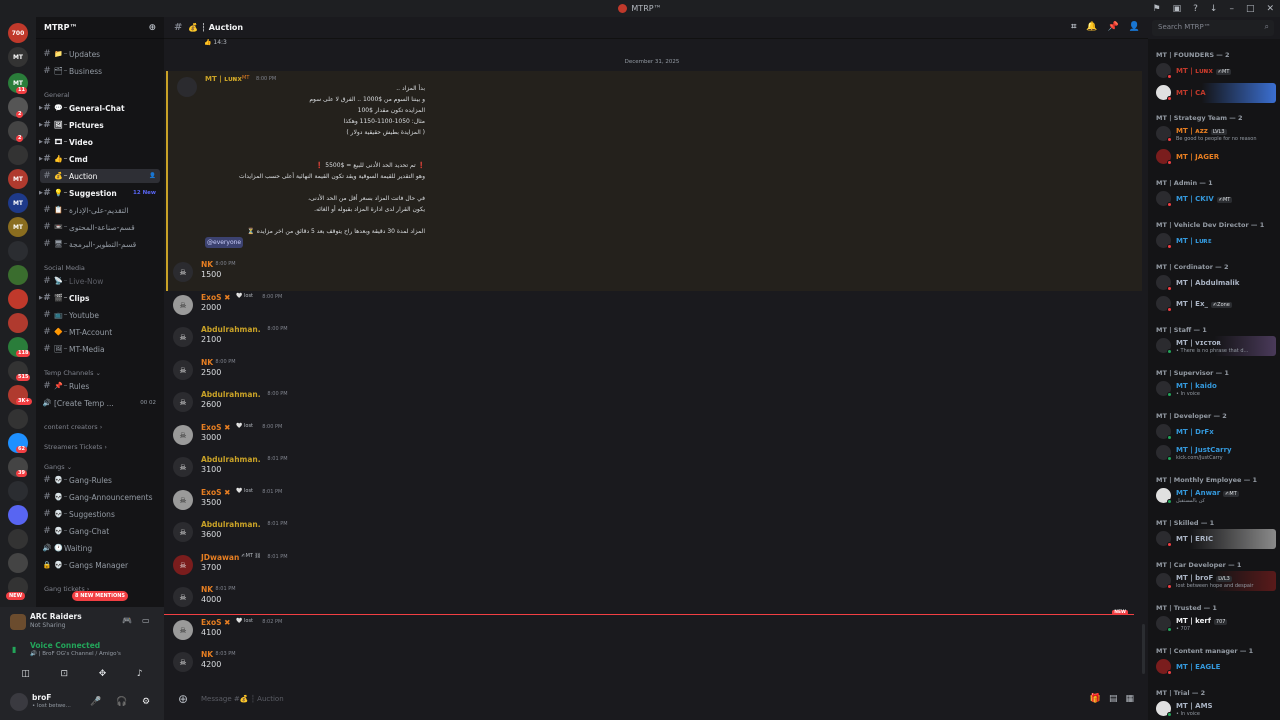 The image size is (1280, 720). What do you see at coordinates (146, 702) in the screenshot?
I see `settings-gear-icon: ⚙` at bounding box center [146, 702].